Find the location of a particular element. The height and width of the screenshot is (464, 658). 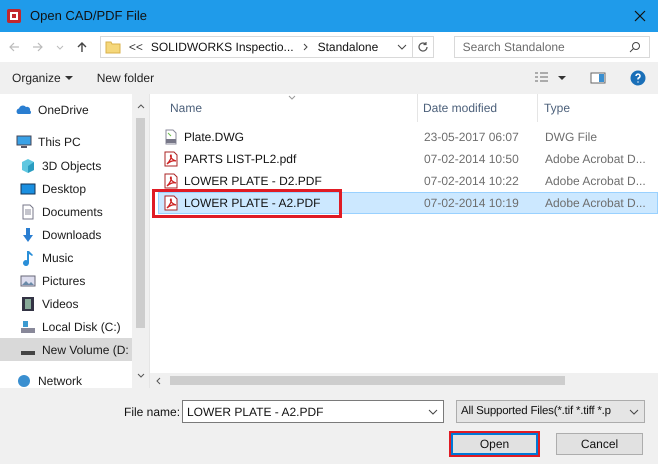

film-icon is located at coordinates (28, 304).